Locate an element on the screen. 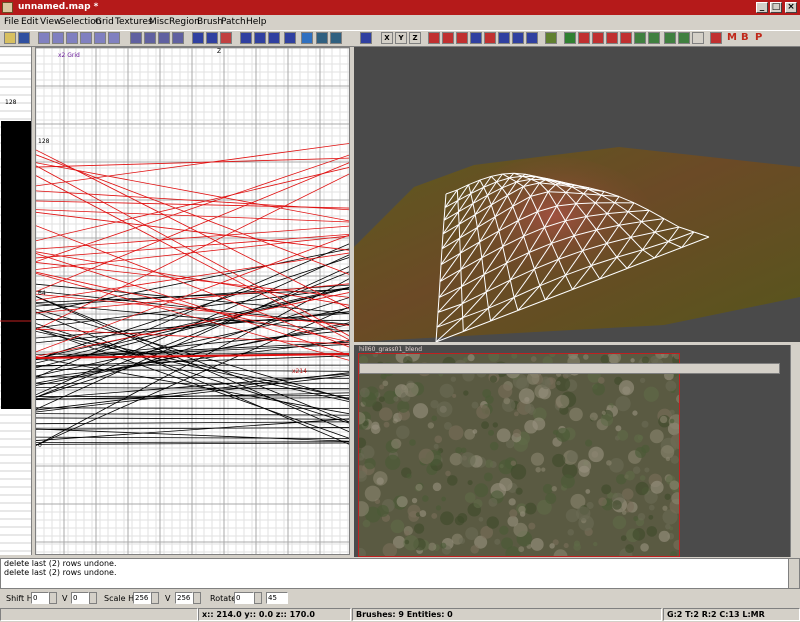 The height and width of the screenshot is (622, 800). toolbar-p-button: P is located at coordinates (758, 37).